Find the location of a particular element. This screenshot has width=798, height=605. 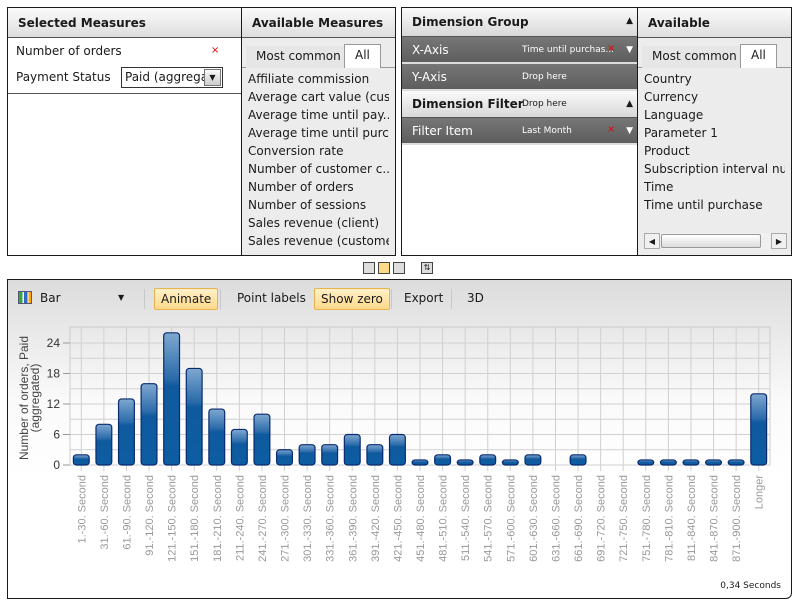

animate-toggle: Animate is located at coordinates (186, 299).